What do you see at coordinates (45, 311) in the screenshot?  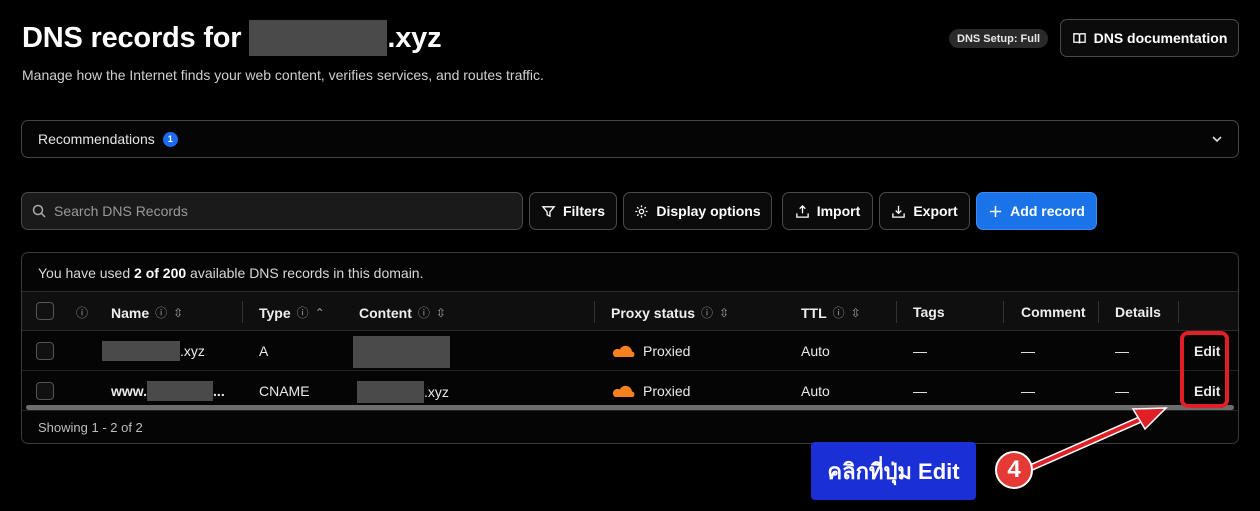 I see `select-all-checkbox` at bounding box center [45, 311].